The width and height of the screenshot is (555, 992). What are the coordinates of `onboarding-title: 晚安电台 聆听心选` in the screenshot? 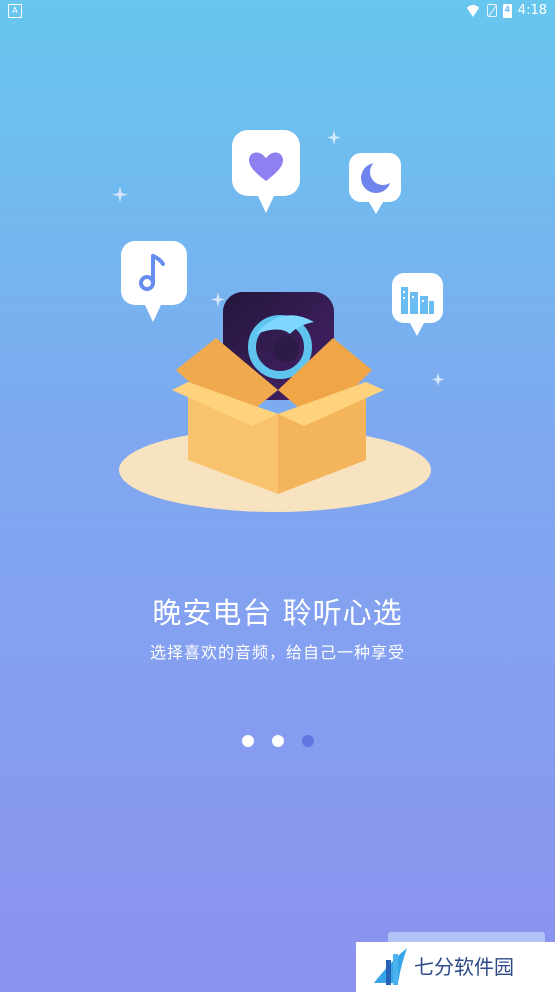 It's located at (277, 613).